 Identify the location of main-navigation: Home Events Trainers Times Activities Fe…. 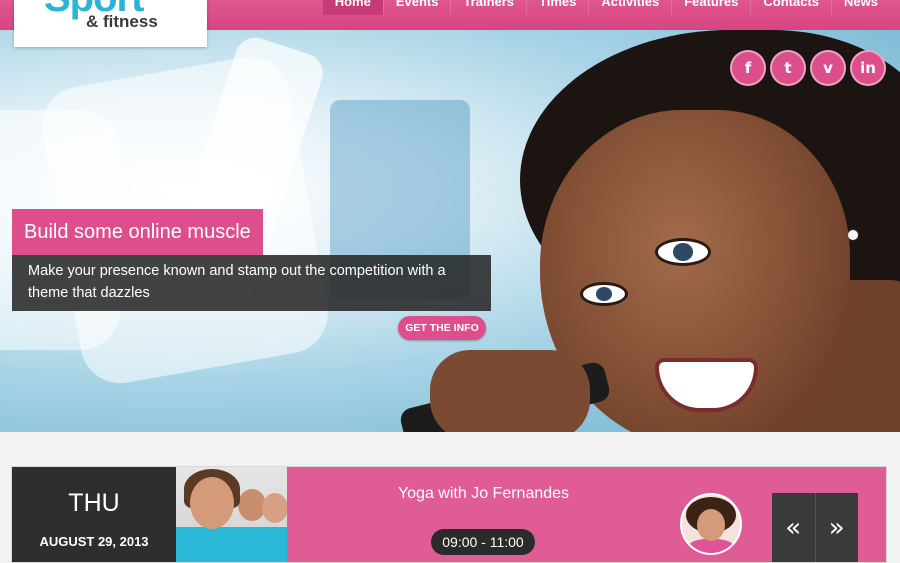
(605, 7).